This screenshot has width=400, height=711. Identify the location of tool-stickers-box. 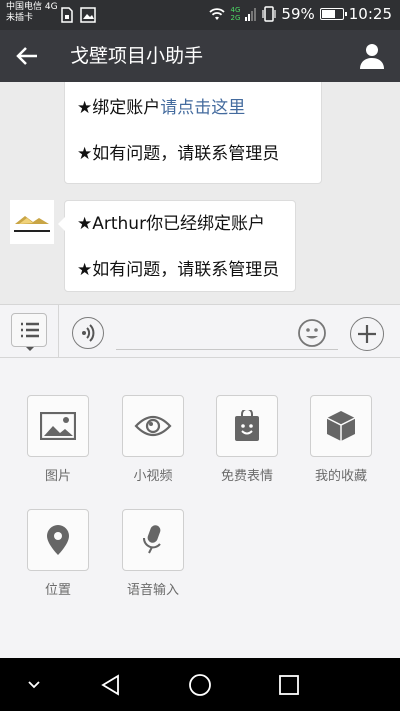
(247, 426).